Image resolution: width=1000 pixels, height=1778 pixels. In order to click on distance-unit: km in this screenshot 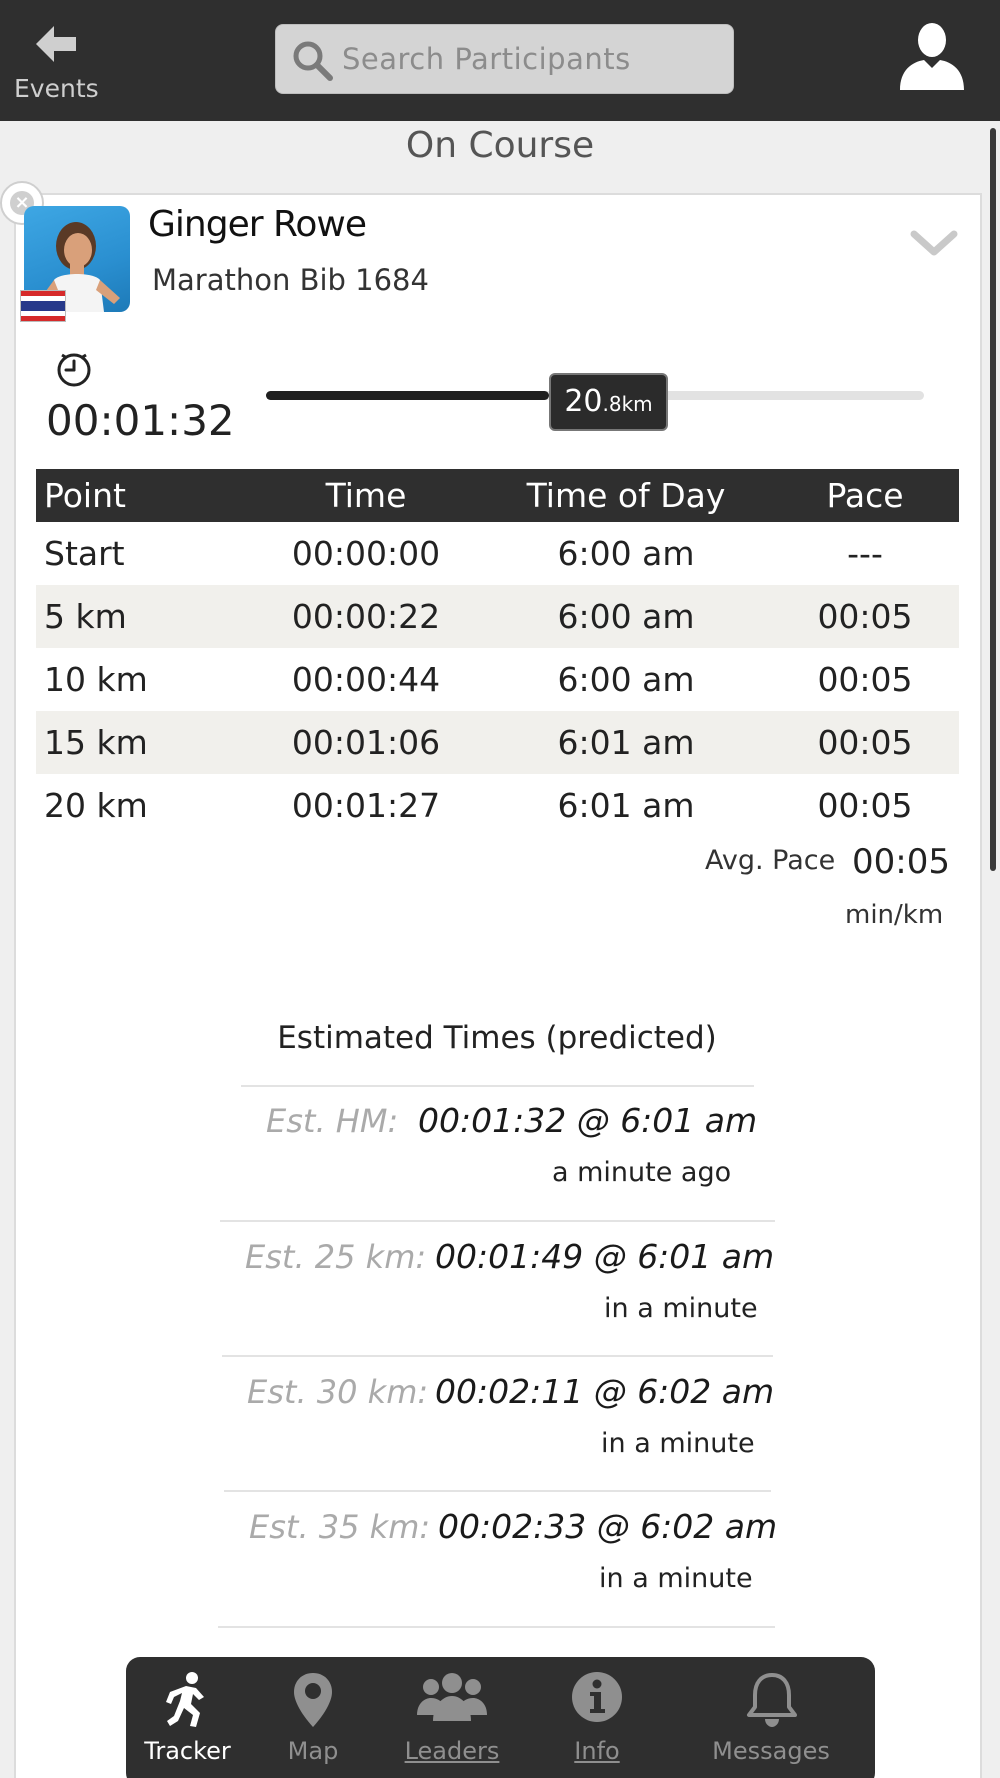, I will do `click(637, 404)`.